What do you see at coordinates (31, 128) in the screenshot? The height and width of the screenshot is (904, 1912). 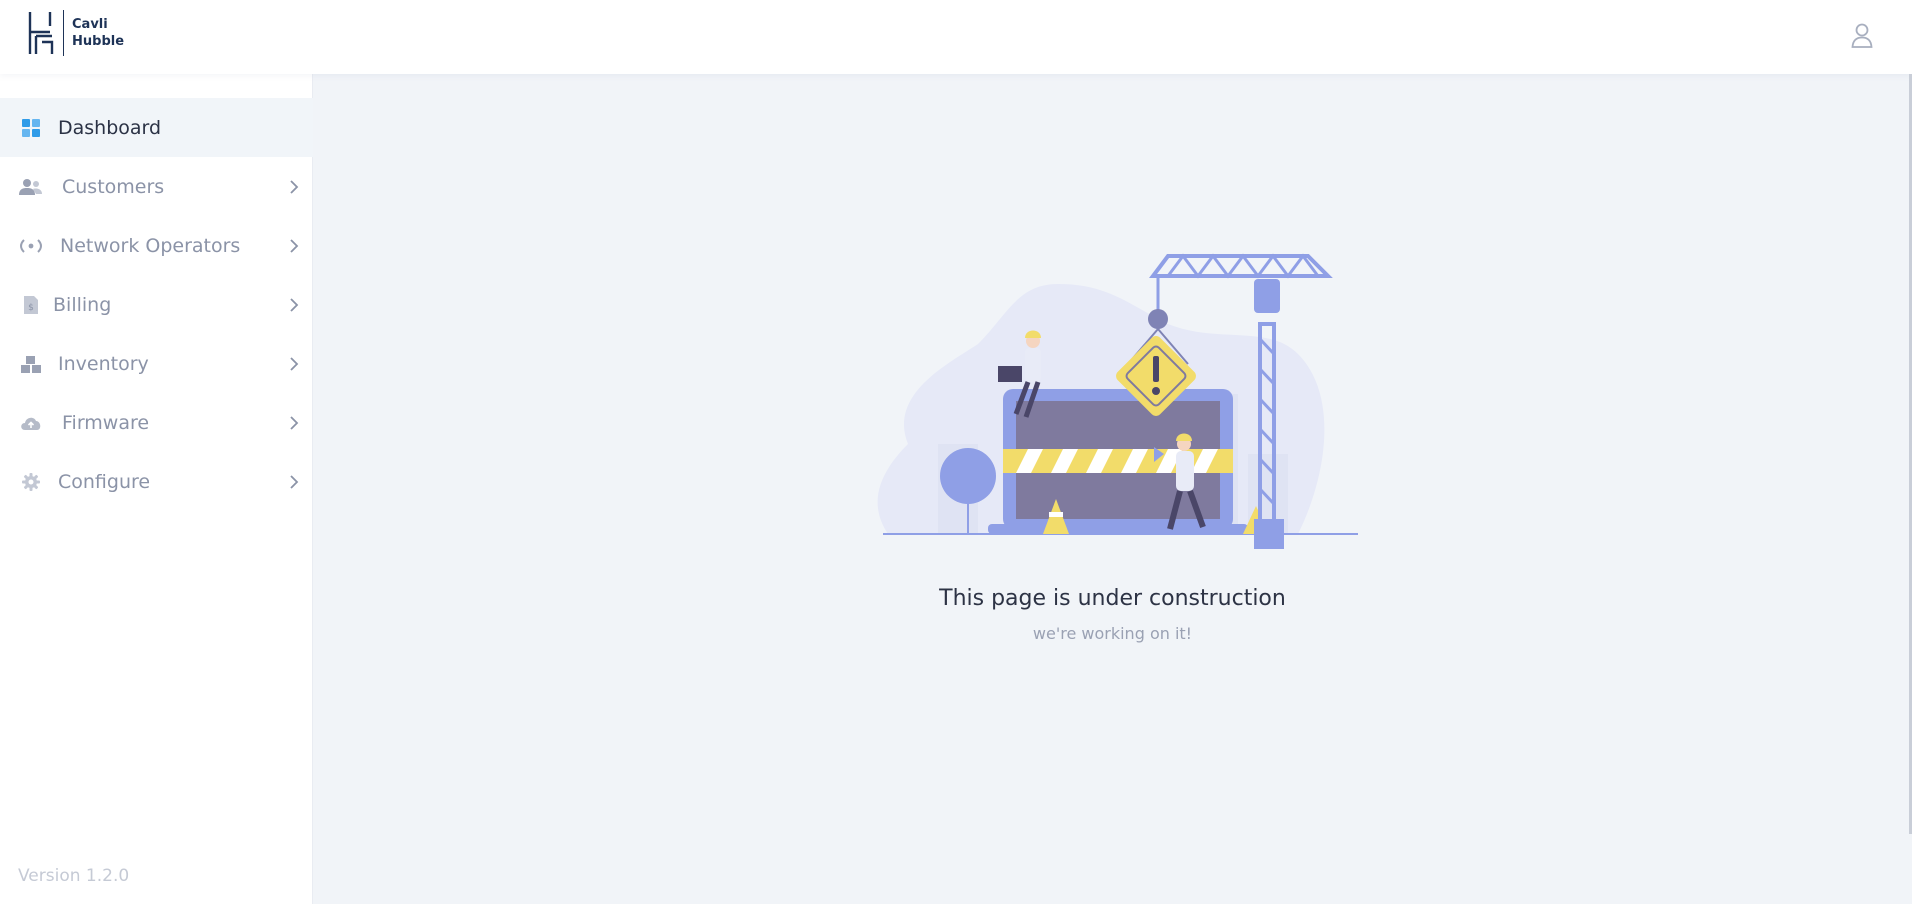 I see `dashboard-icon` at bounding box center [31, 128].